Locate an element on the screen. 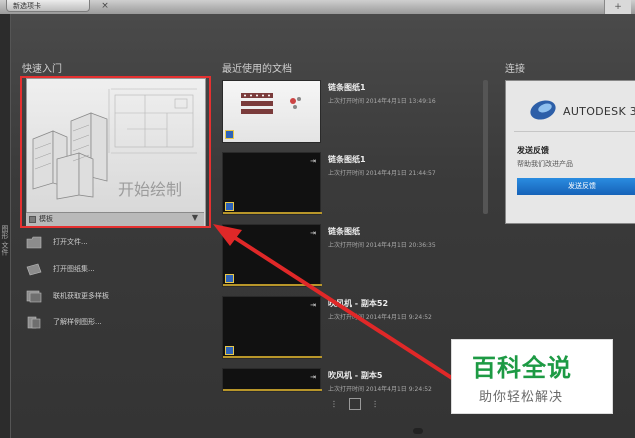 This screenshot has height=438, width=635. recent-doc-title: 吹风机 - 副本5 is located at coordinates (355, 375).